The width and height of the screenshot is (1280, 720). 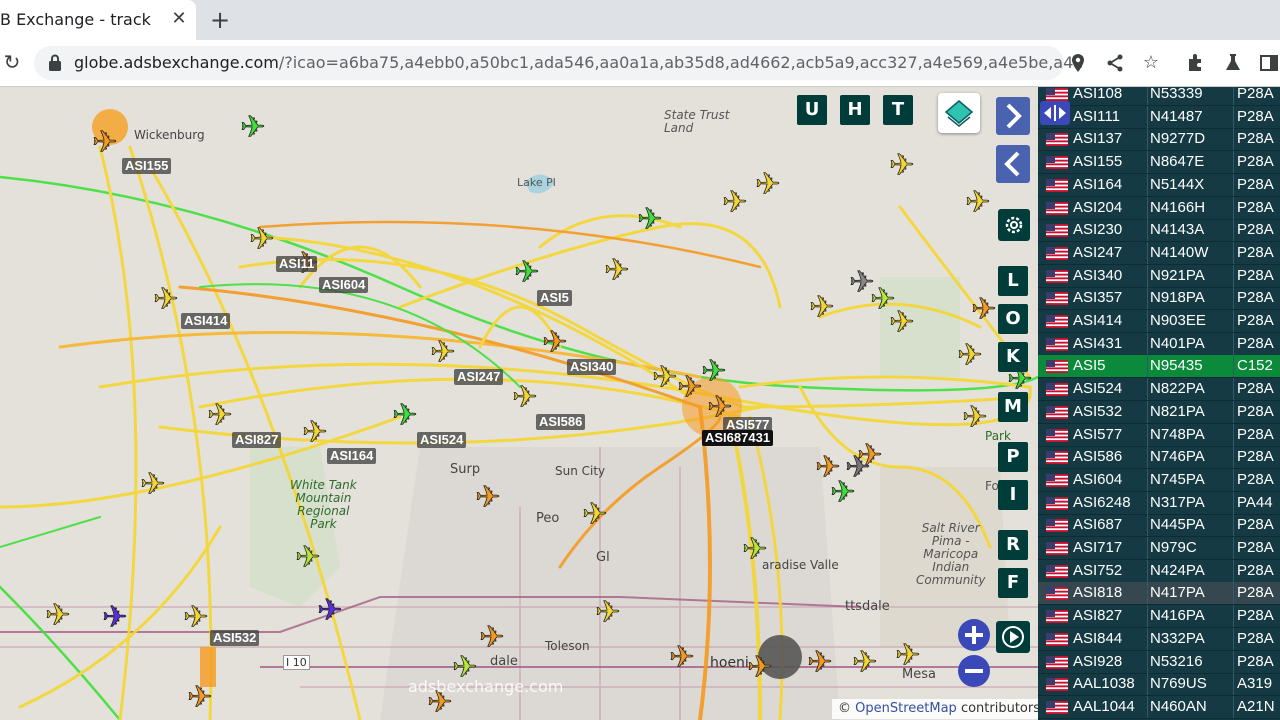 I want to click on aircraft-label: ASI532, so click(x=235, y=638).